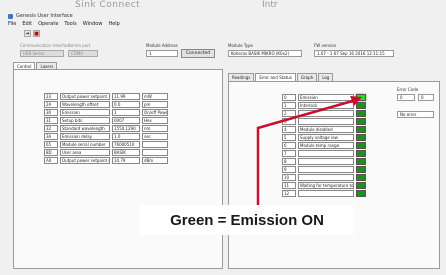  Describe the element at coordinates (306, 152) in the screenshot. I see `arrow-line` at that location.